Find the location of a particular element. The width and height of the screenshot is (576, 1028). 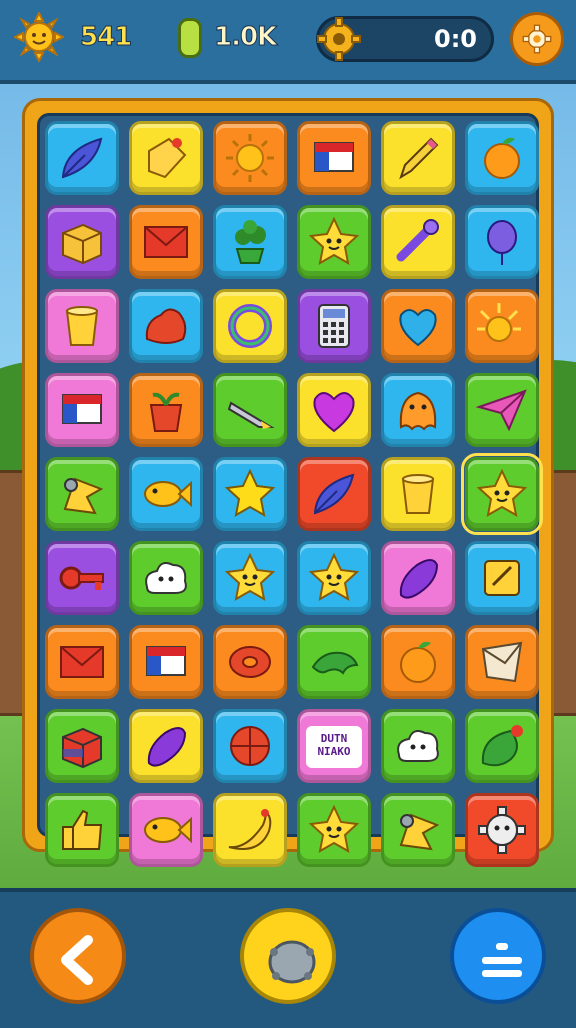

calculator-icon is located at coordinates (334, 326).